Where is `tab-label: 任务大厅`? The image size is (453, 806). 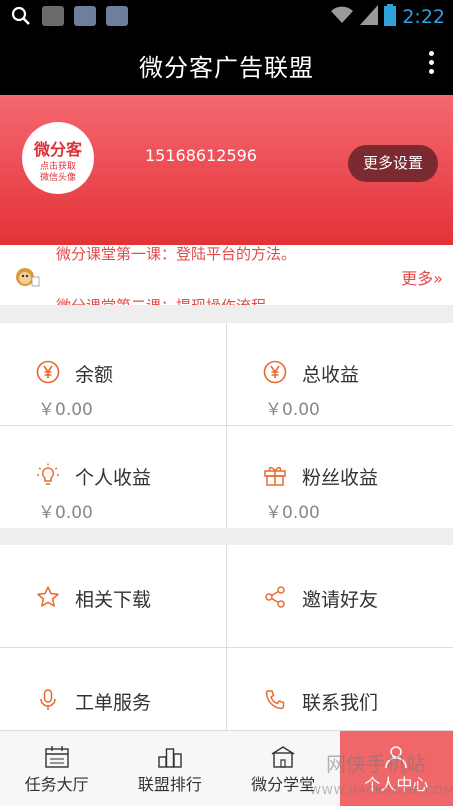
tab-label: 任务大厅 is located at coordinates (56, 784).